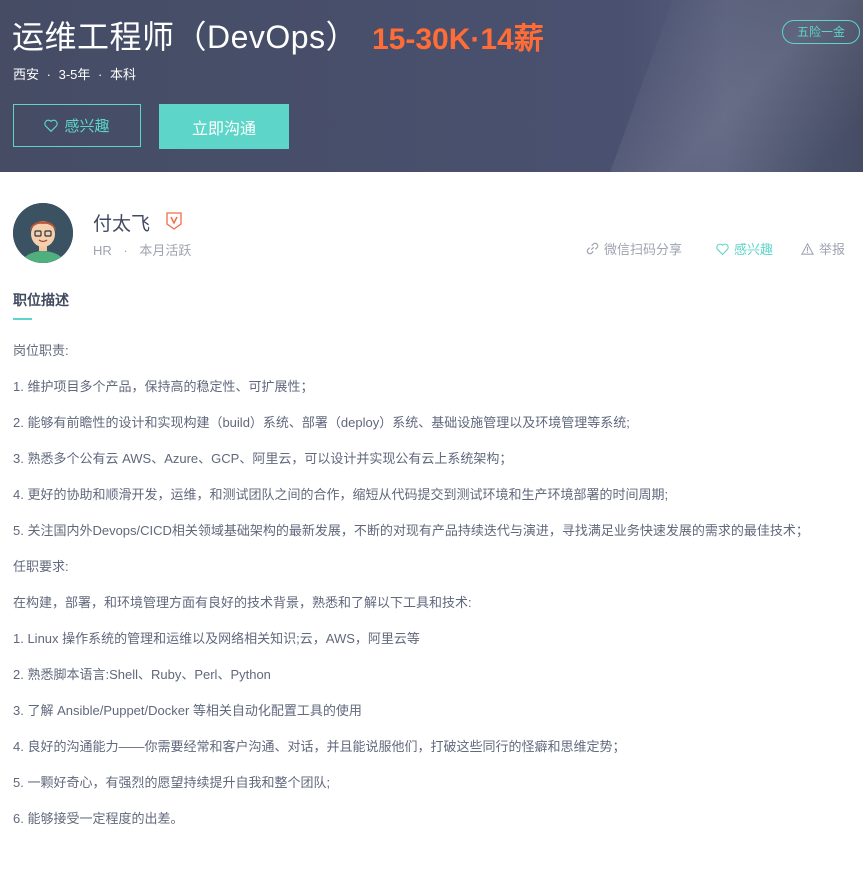 The height and width of the screenshot is (874, 863). I want to click on description-line: 岗位职责:, so click(41, 350).